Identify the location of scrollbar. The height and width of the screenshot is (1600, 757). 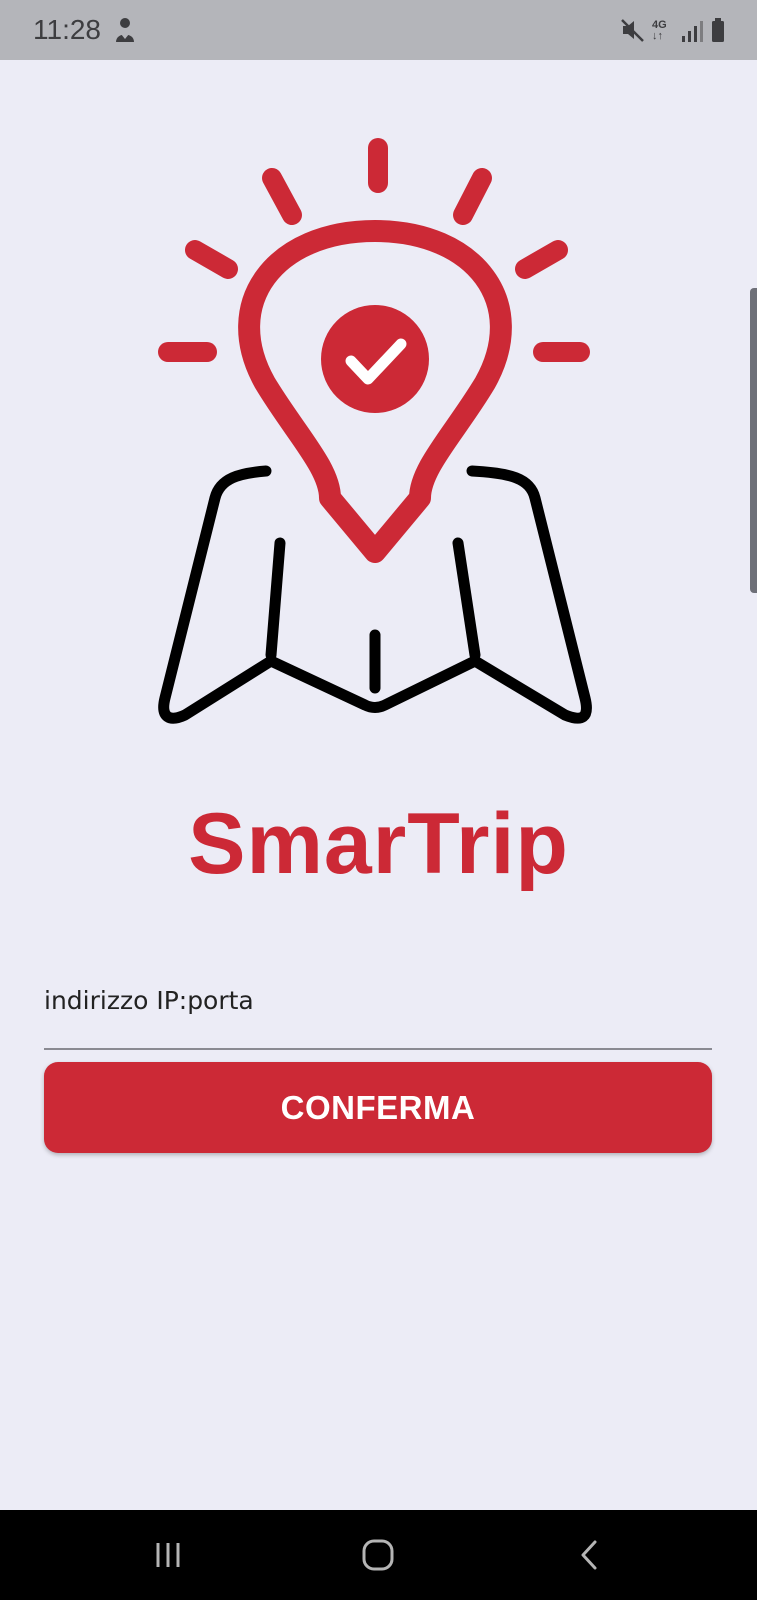
(753, 440).